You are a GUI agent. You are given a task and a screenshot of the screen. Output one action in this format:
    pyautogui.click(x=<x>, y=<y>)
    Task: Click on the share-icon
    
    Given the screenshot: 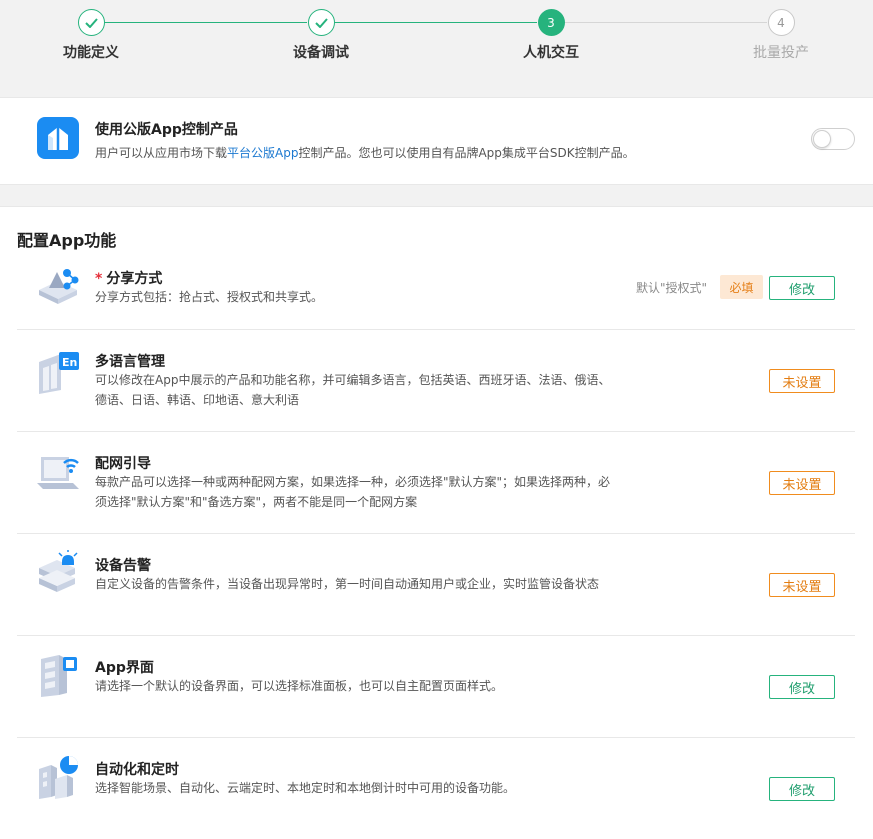 What is the action you would take?
    pyautogui.click(x=58, y=287)
    